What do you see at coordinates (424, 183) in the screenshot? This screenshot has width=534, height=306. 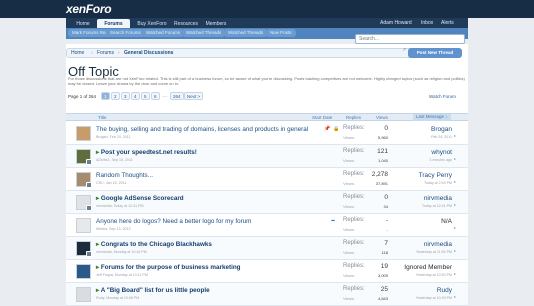 I see `last-post-time: Today at 2:49 PM` at bounding box center [424, 183].